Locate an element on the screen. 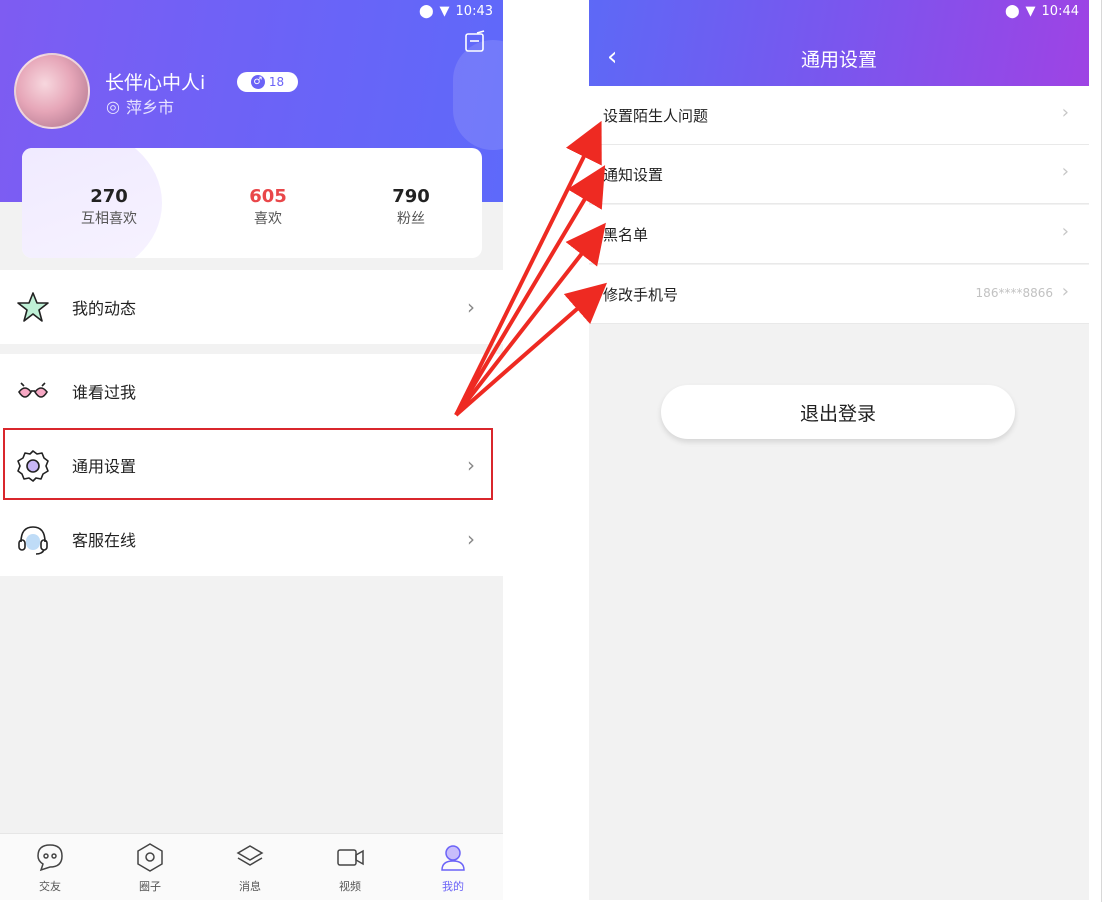 The height and width of the screenshot is (902, 1108). city-name: 萍乡市 is located at coordinates (149, 107).